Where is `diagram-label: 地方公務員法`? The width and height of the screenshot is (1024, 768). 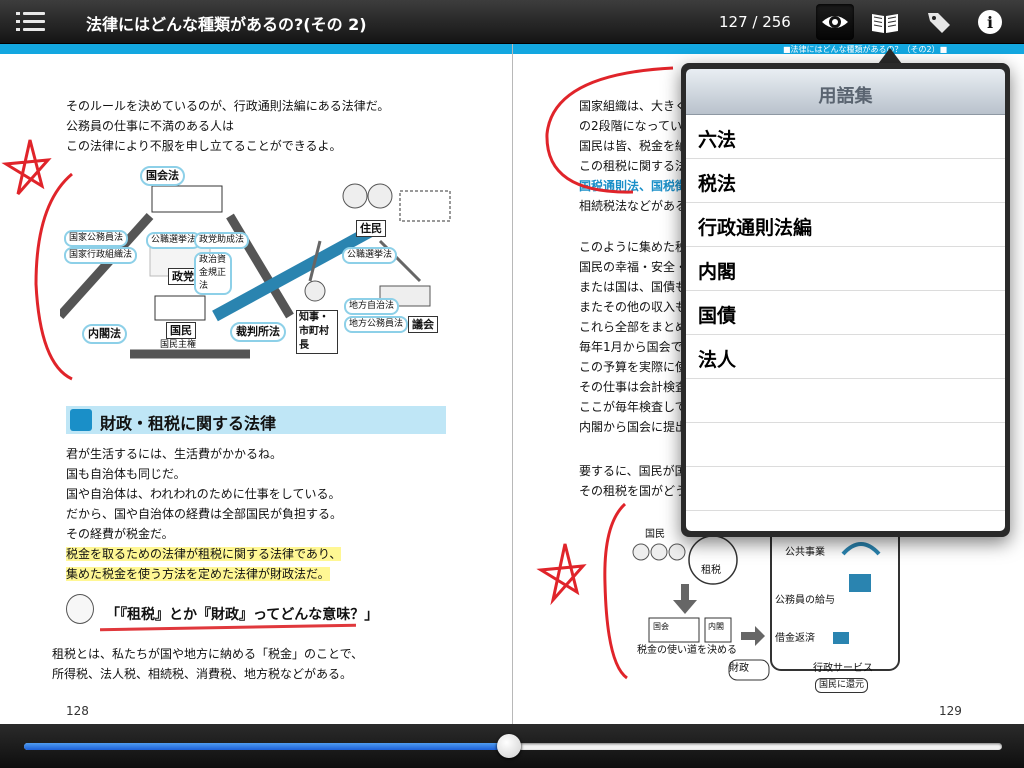 diagram-label: 地方公務員法 is located at coordinates (376, 324).